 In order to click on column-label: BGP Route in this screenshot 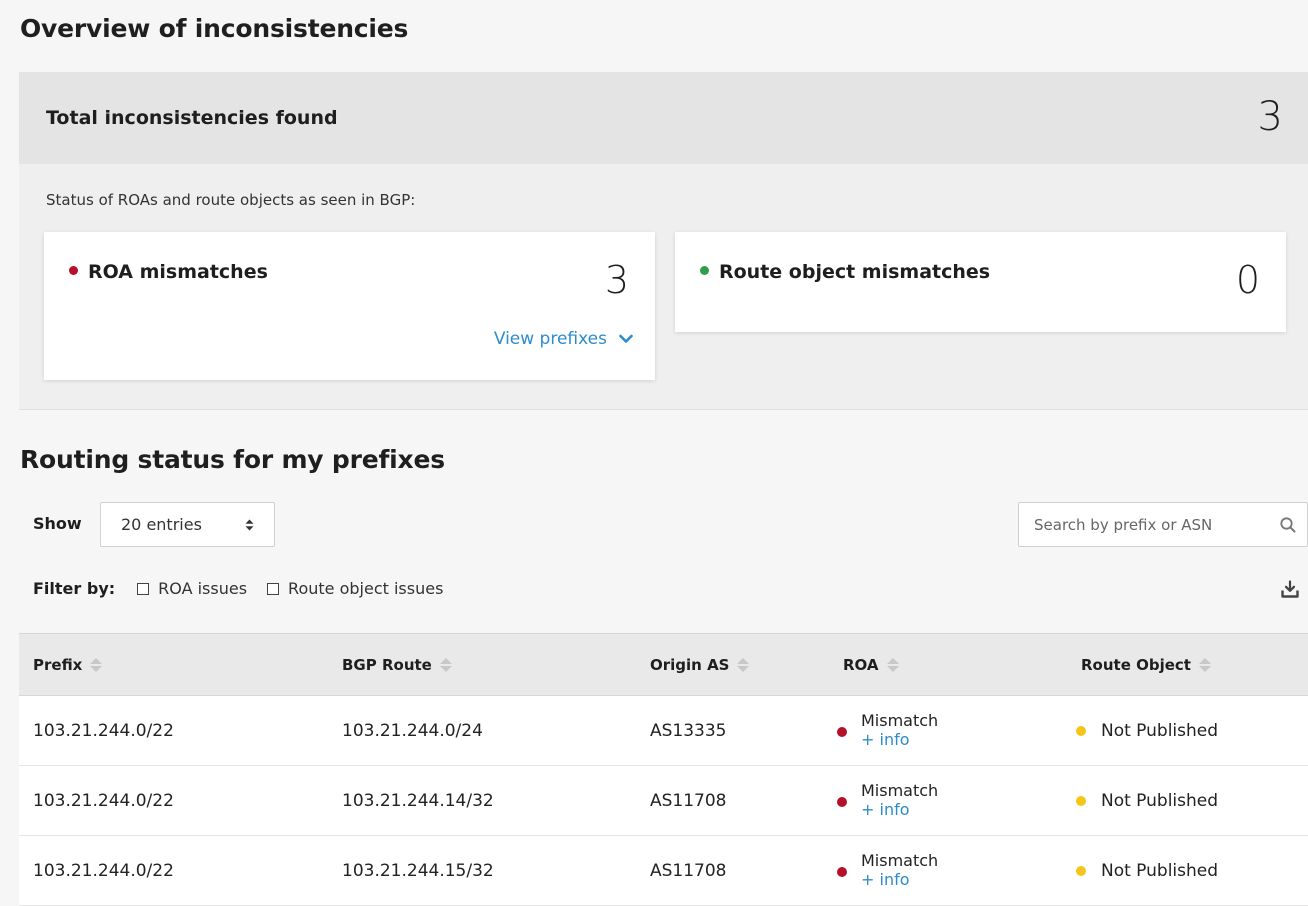, I will do `click(387, 665)`.